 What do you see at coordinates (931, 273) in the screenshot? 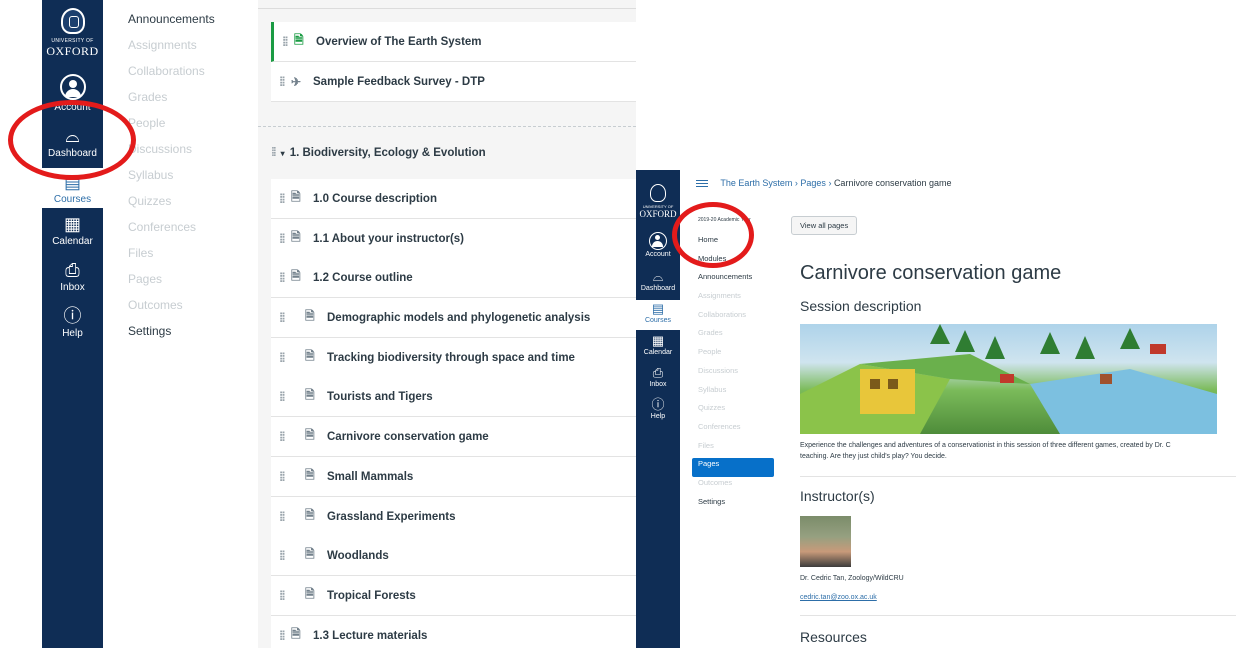
I see `page-title: Carnivore conservation game` at bounding box center [931, 273].